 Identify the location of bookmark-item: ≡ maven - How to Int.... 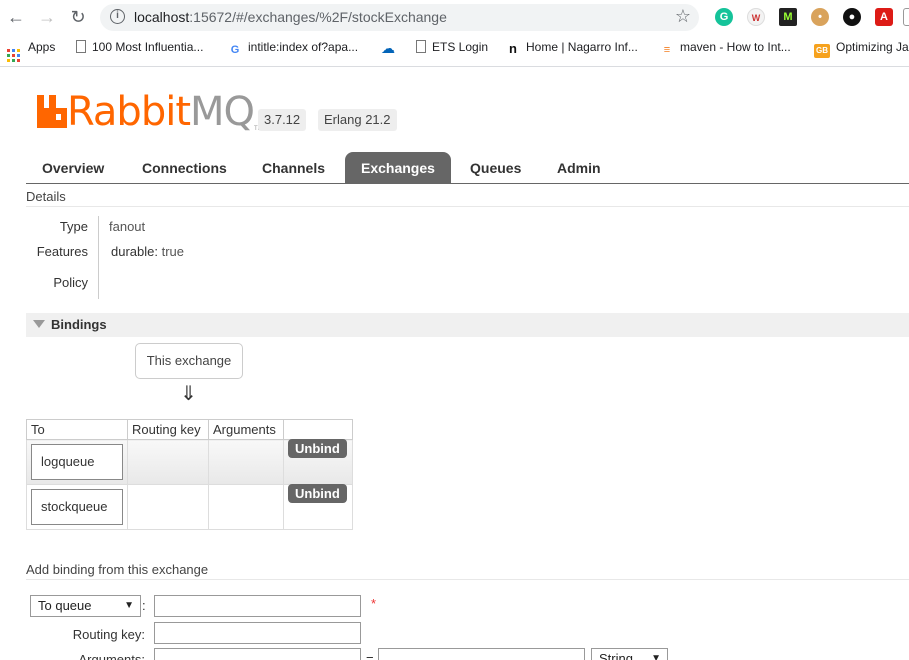
(725, 48).